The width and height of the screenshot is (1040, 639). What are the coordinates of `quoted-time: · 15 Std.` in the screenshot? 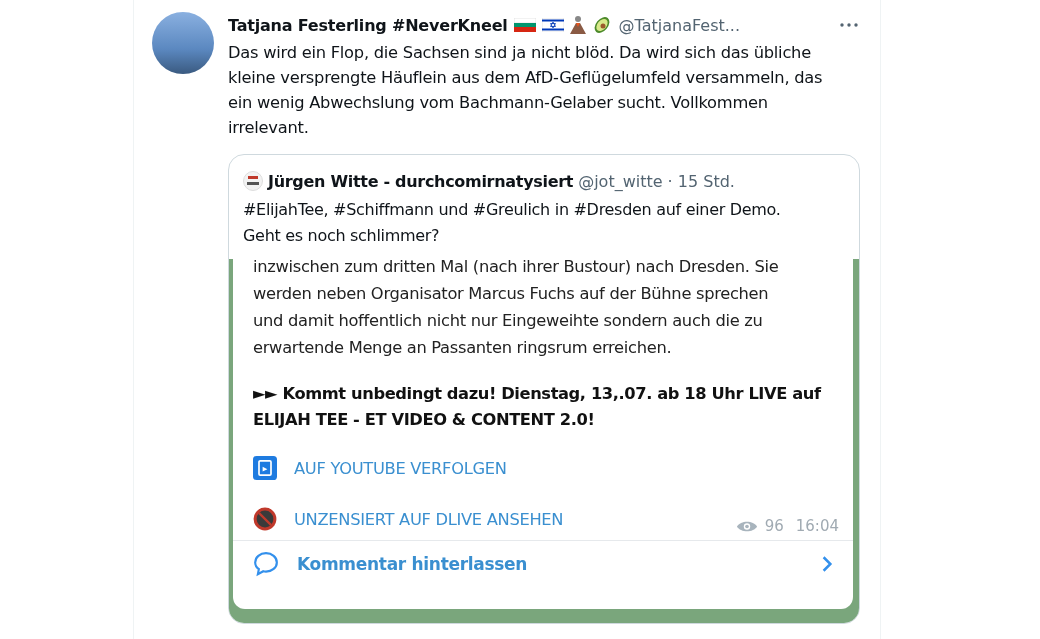 It's located at (701, 181).